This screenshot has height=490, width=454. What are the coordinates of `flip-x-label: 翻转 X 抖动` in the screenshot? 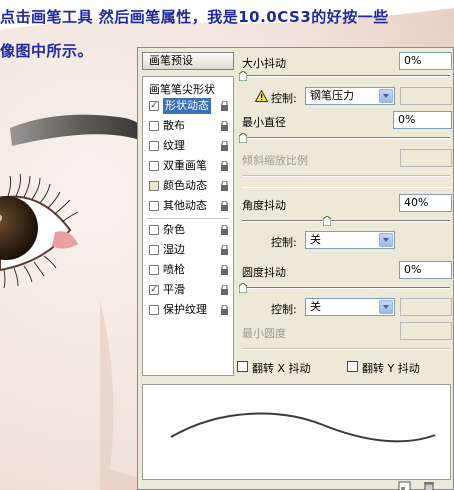 It's located at (281, 368).